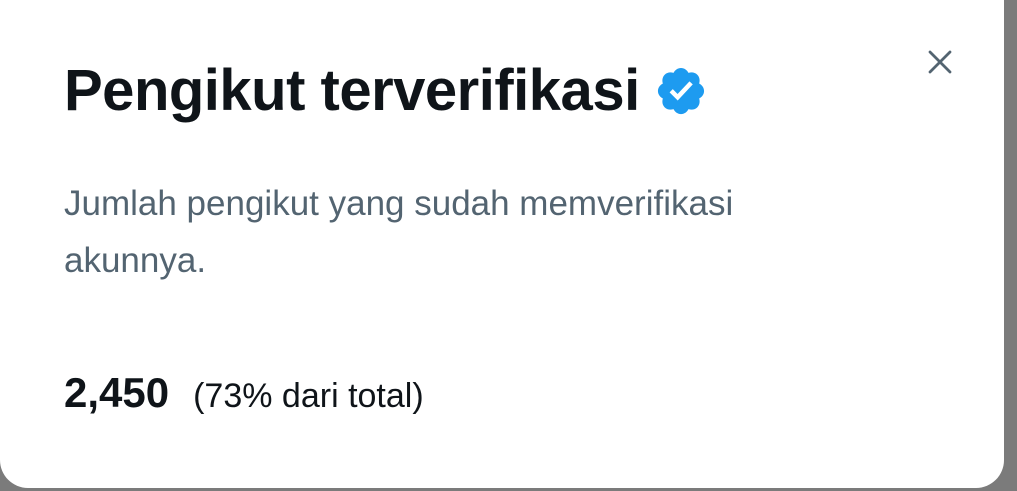 The width and height of the screenshot is (1017, 491). Describe the element at coordinates (386, 91) in the screenshot. I see `title-row: Pengikut terverifikasi` at that location.